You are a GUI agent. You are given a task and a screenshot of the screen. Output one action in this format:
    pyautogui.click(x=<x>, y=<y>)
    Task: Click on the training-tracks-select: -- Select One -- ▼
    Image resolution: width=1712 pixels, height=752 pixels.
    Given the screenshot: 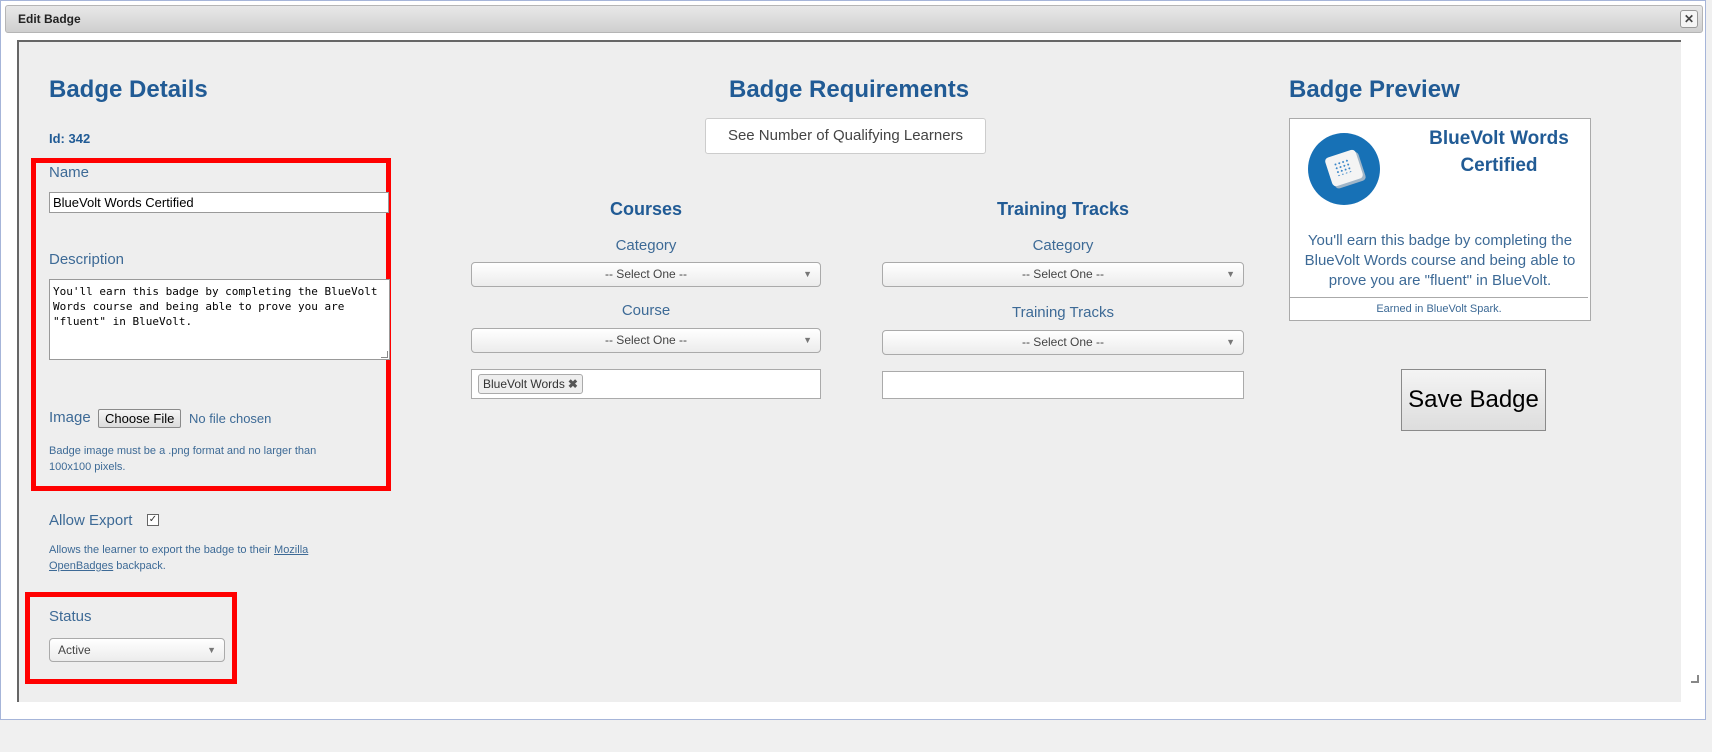 What is the action you would take?
    pyautogui.click(x=1063, y=342)
    